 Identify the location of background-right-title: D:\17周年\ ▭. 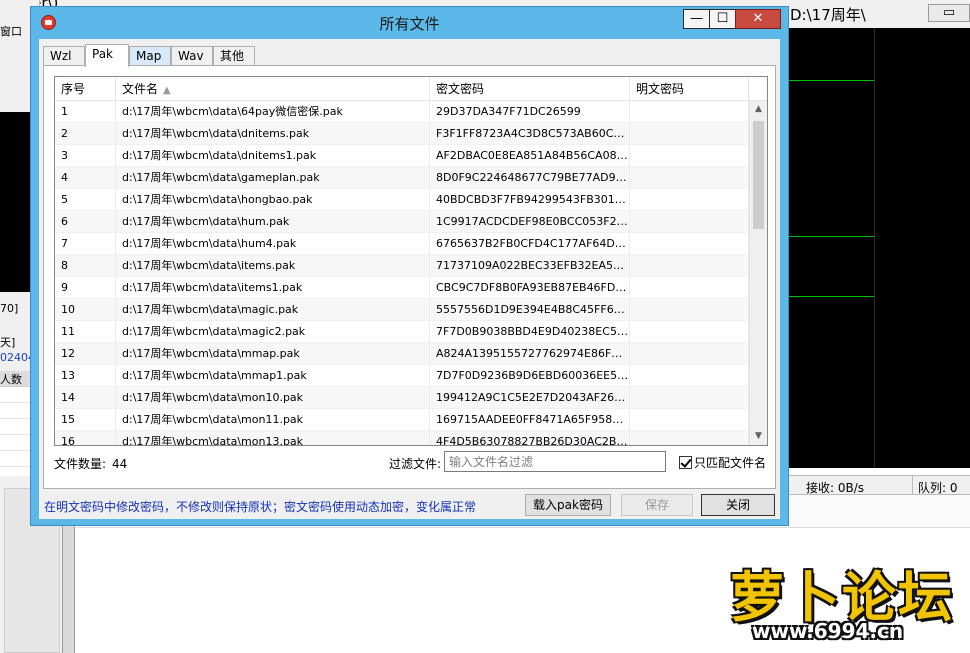
(879, 16).